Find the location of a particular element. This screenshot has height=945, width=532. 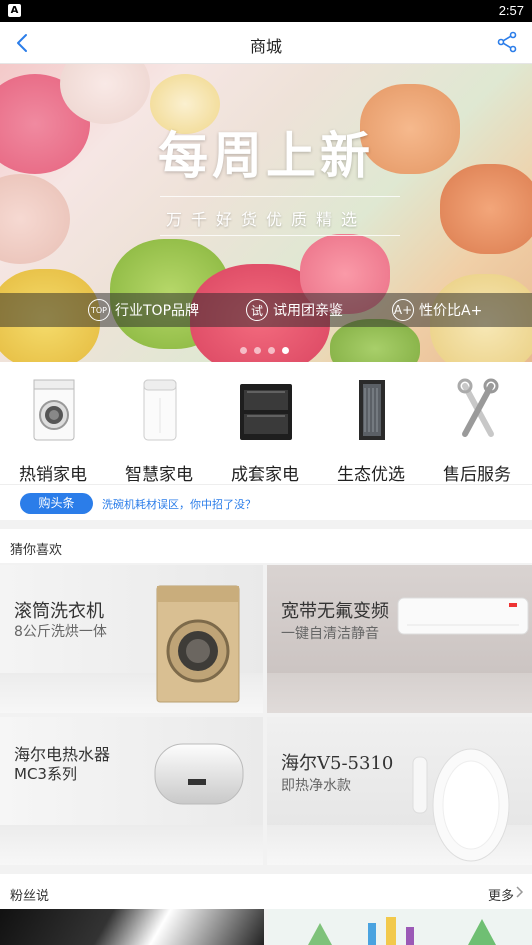

a-plus-badge-icon: A+ is located at coordinates (403, 310).